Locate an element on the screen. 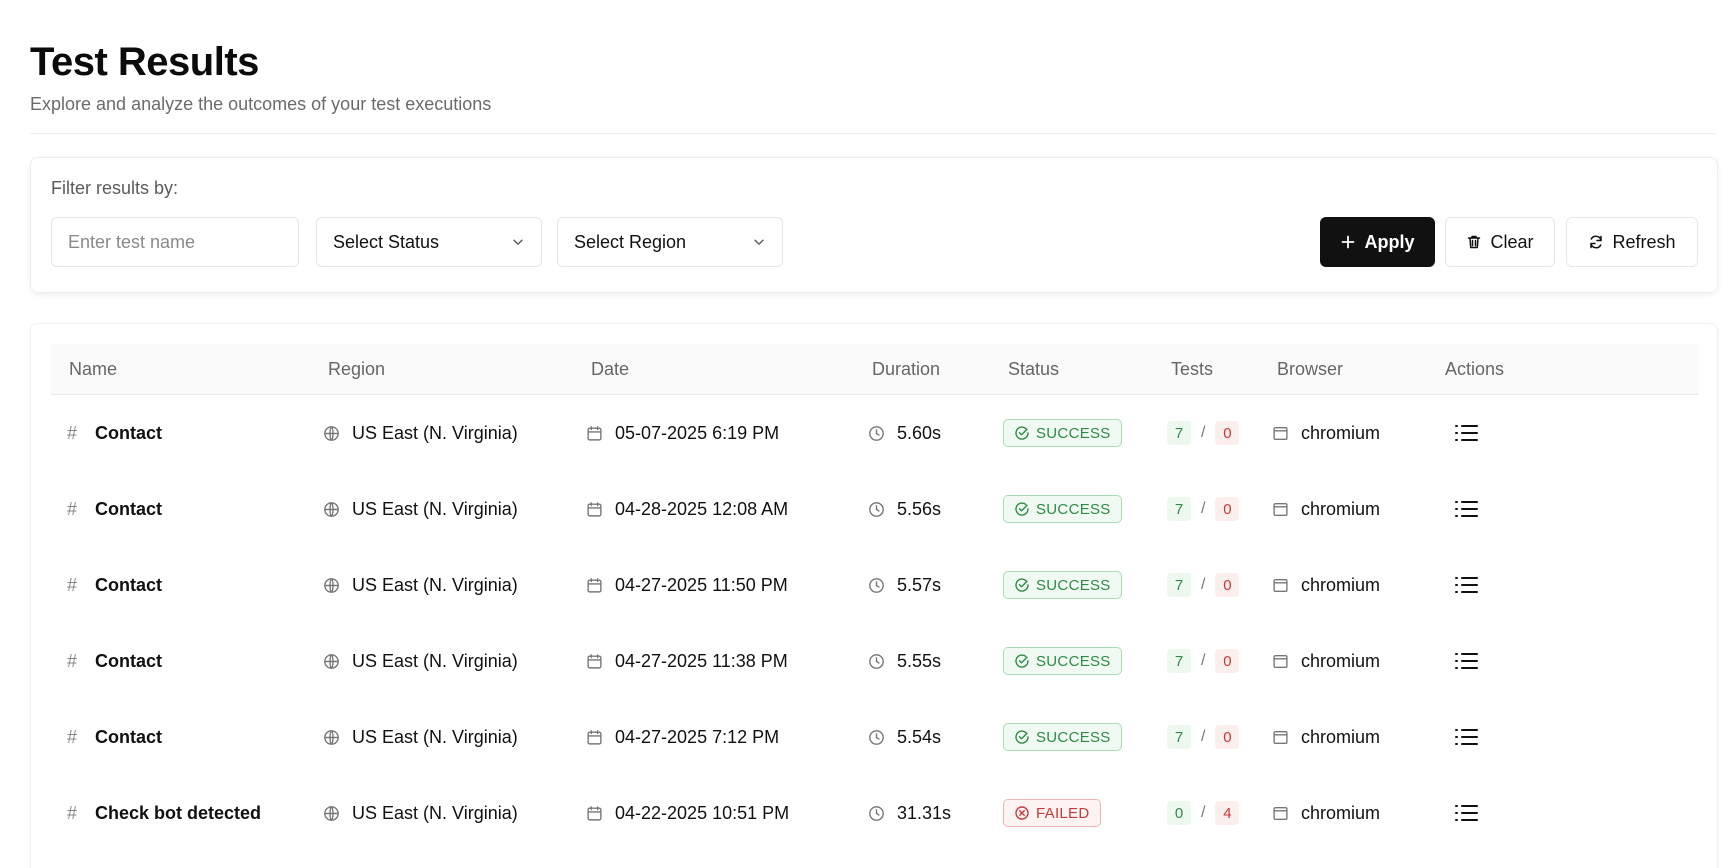  row-duration-cell: 5.57s is located at coordinates (904, 585).